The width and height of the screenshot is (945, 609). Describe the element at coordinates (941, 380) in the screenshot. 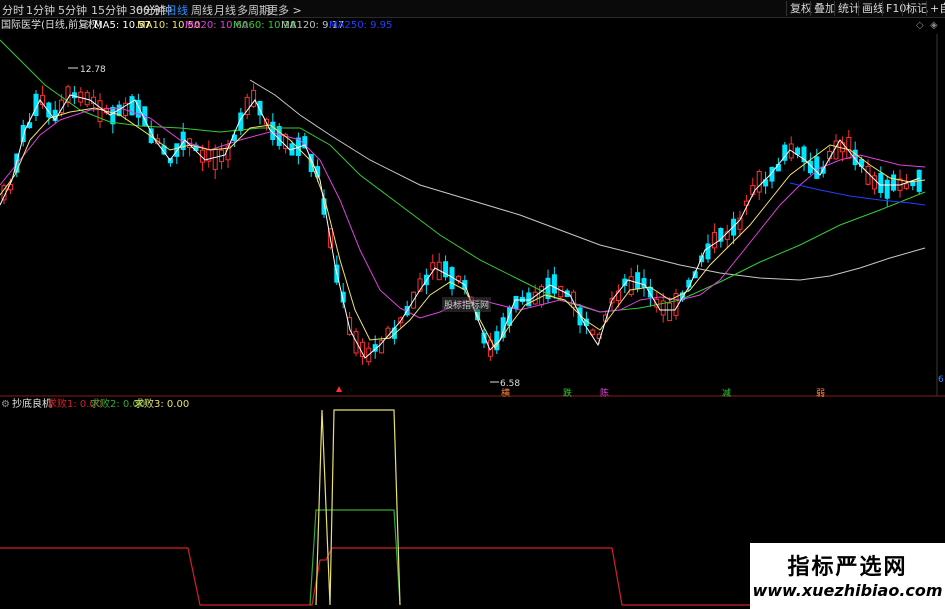

I see `right-axis-marker: 6` at that location.